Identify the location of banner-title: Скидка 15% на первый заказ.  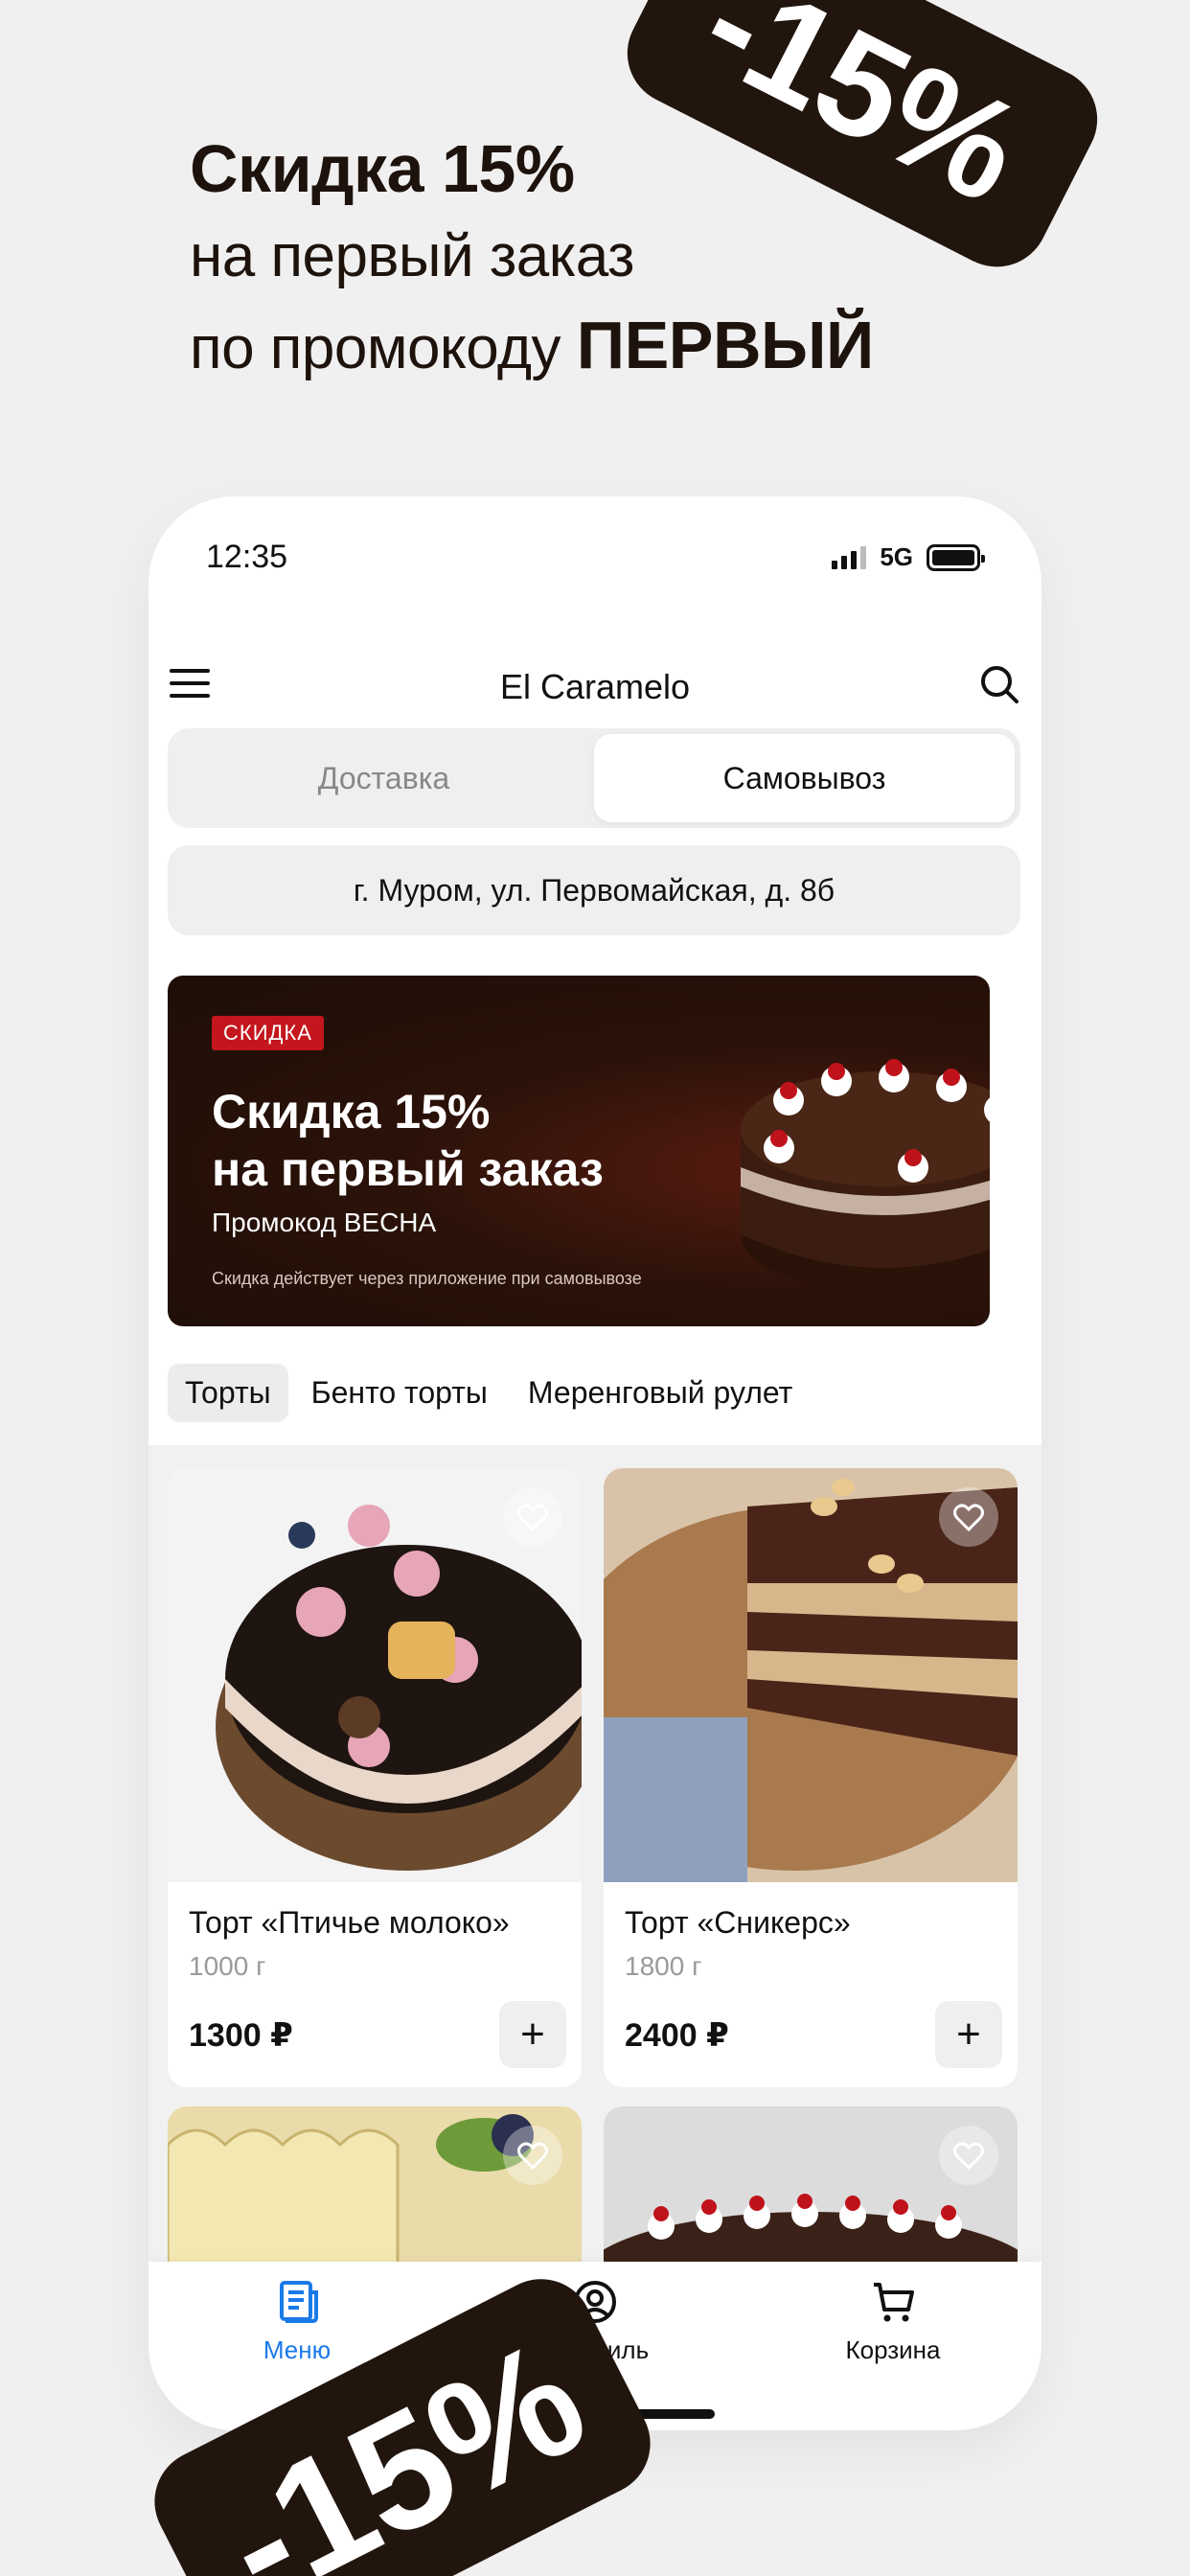
(408, 1140).